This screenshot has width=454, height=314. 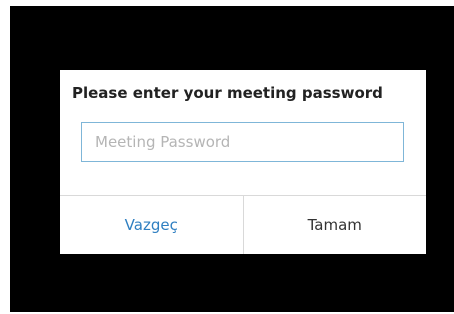 I want to click on dialog-title: Please enter your meeting password, so click(x=227, y=93).